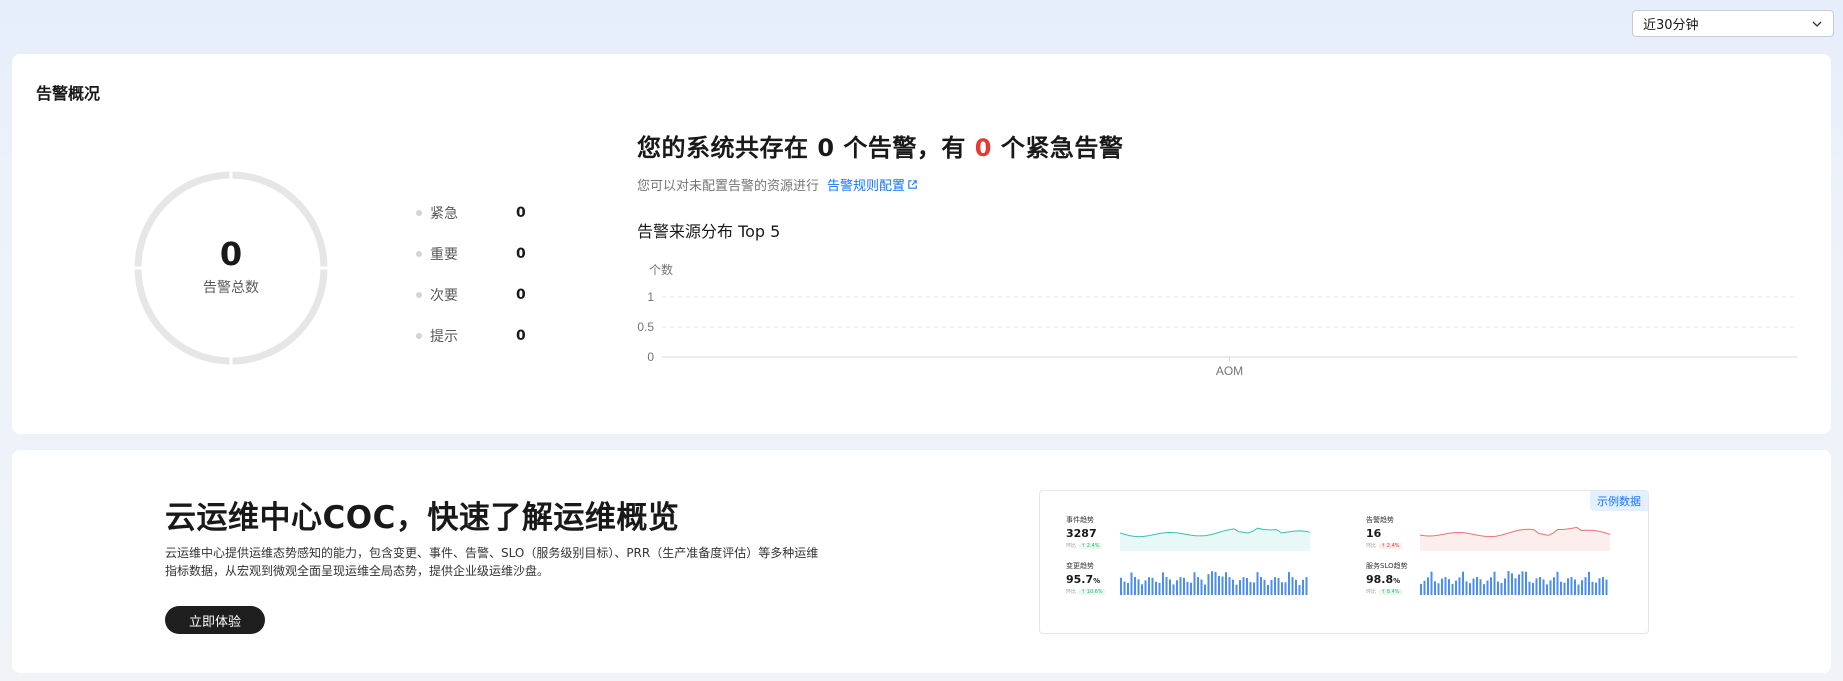  I want to click on y-tick-label: 0.5, so click(645, 327).